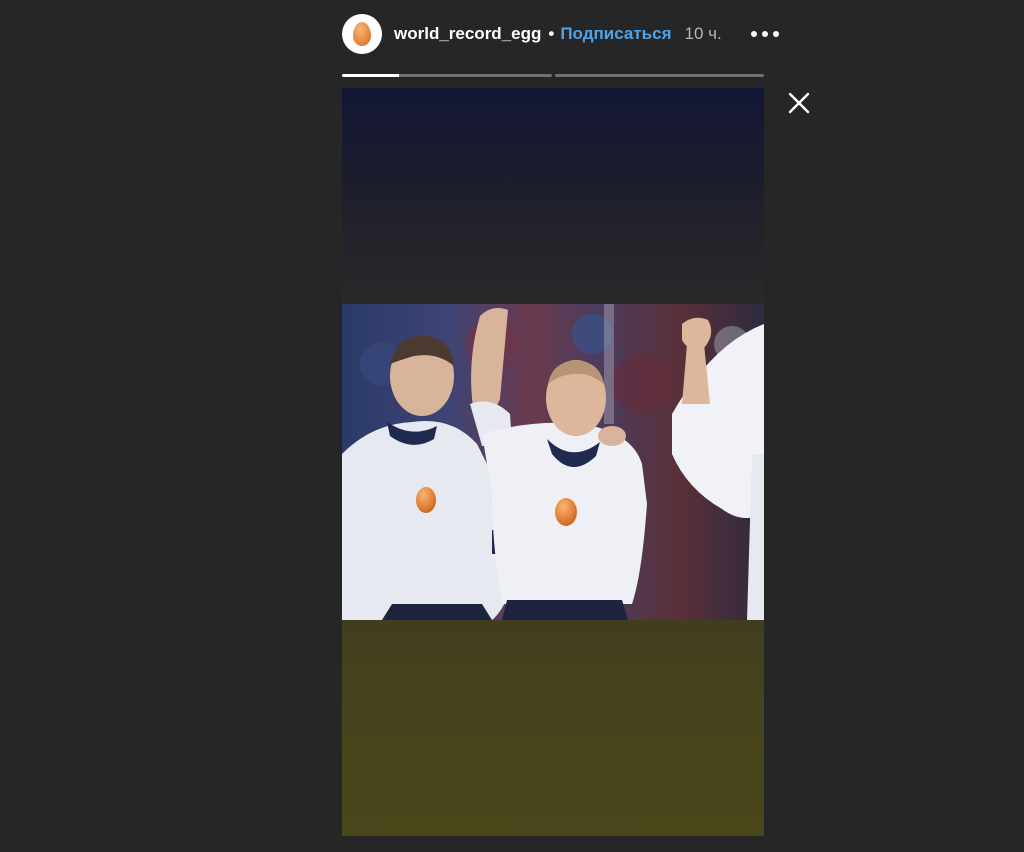  Describe the element at coordinates (703, 33) in the screenshot. I see `timestamp: 10 ч.` at that location.